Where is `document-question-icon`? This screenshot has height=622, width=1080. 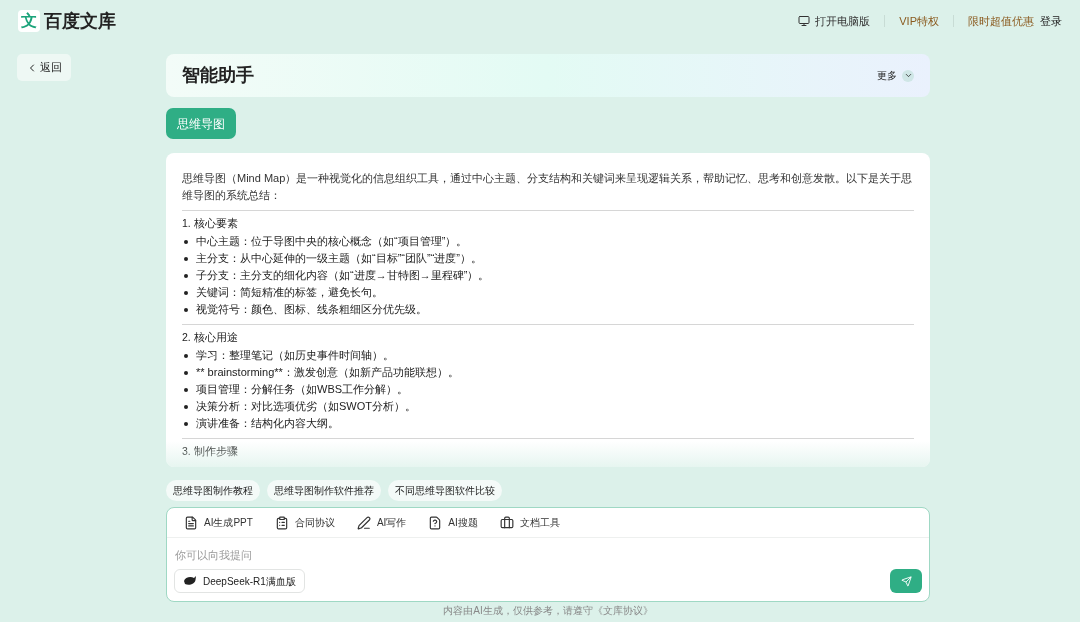 document-question-icon is located at coordinates (435, 522).